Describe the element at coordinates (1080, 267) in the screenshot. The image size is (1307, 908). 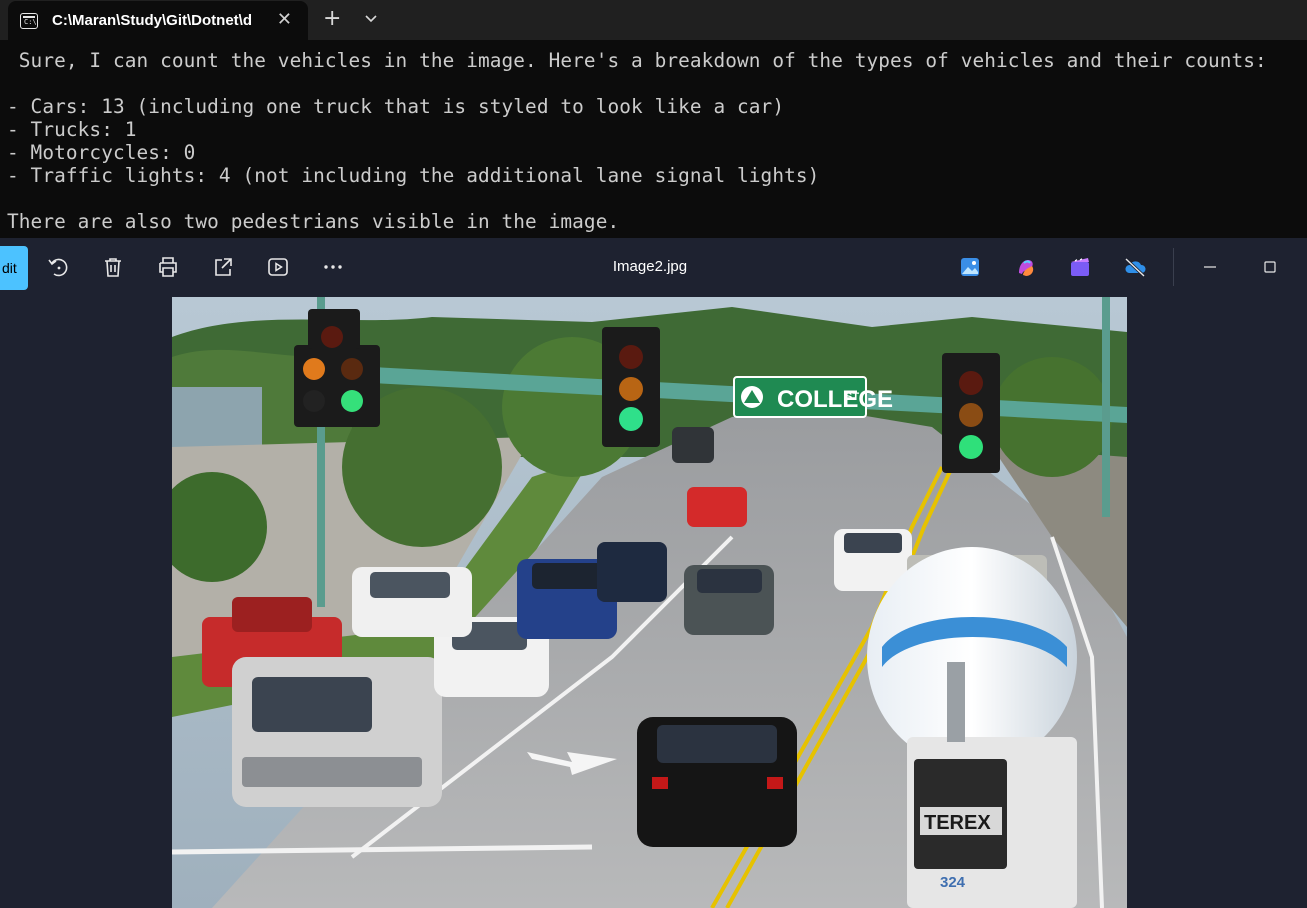
I see `clipchamp-icon` at that location.